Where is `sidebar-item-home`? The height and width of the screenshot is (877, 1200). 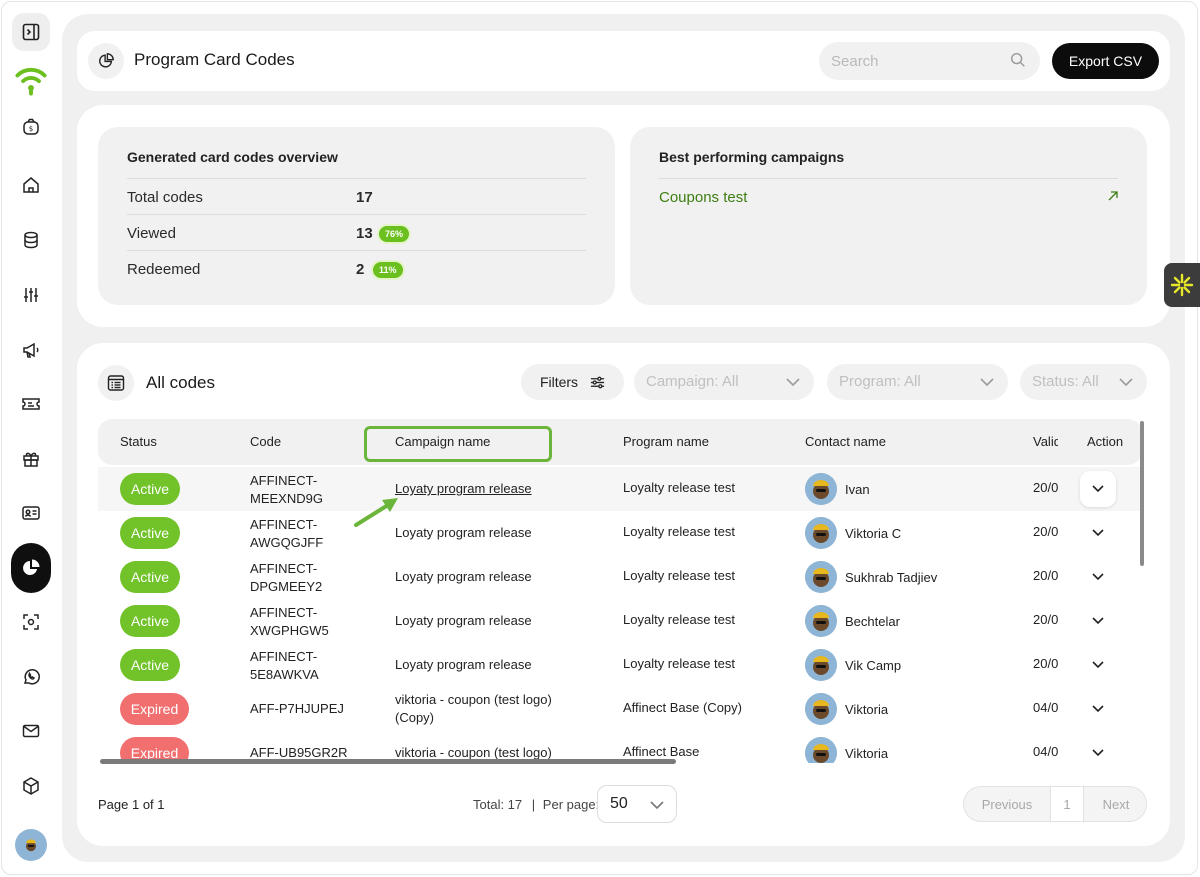
sidebar-item-home is located at coordinates (31, 185).